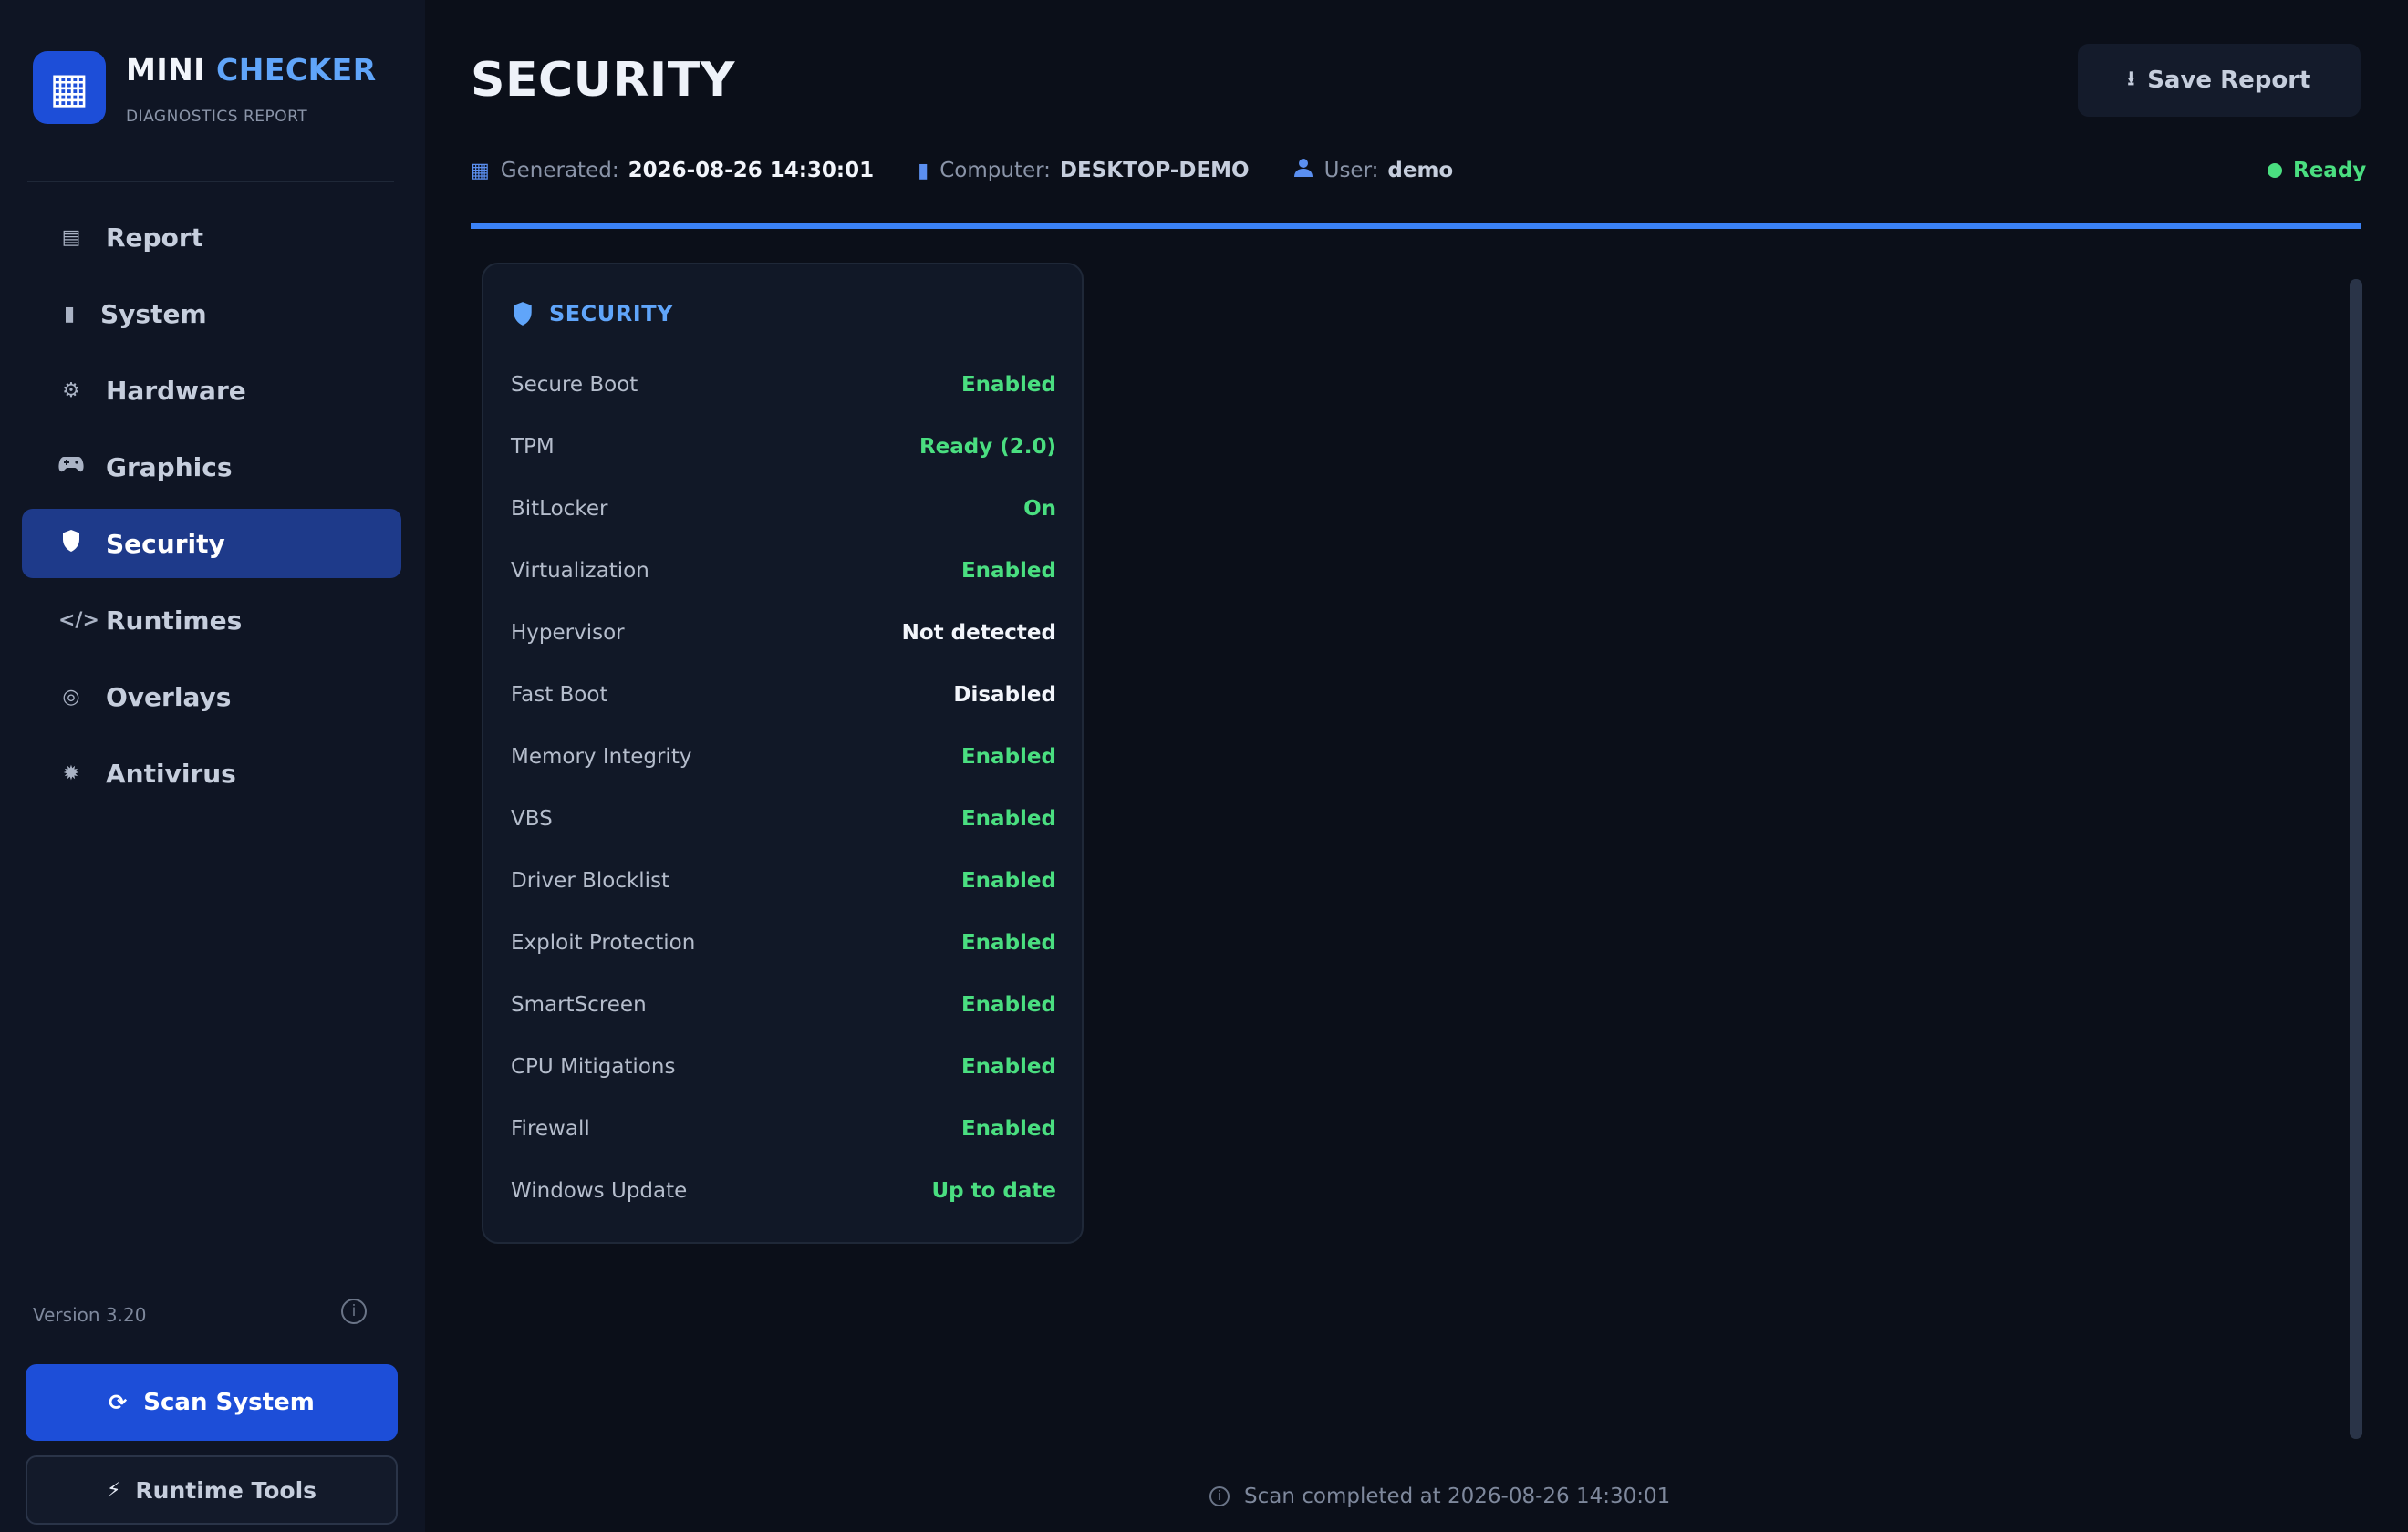 The height and width of the screenshot is (1532, 2408). I want to click on progress-fill, so click(1416, 226).